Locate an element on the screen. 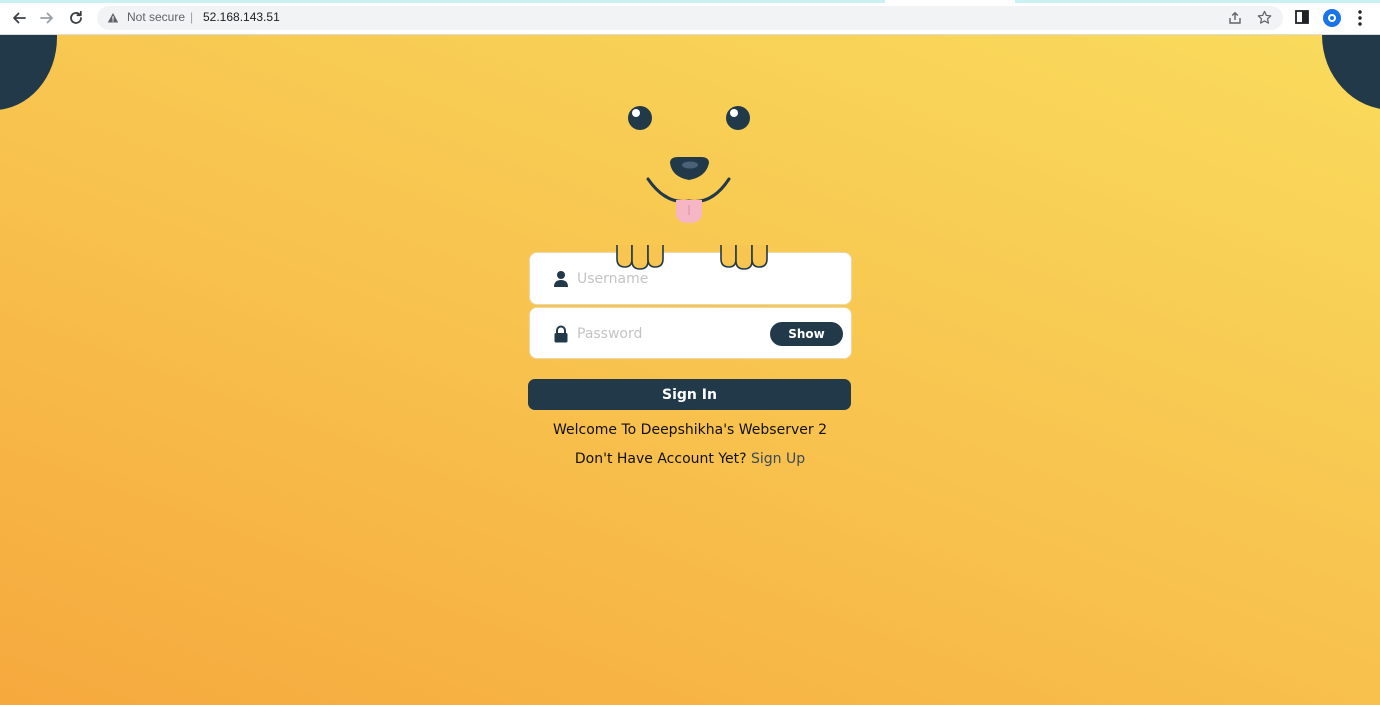  kebab-menu-icon is located at coordinates (1360, 18).